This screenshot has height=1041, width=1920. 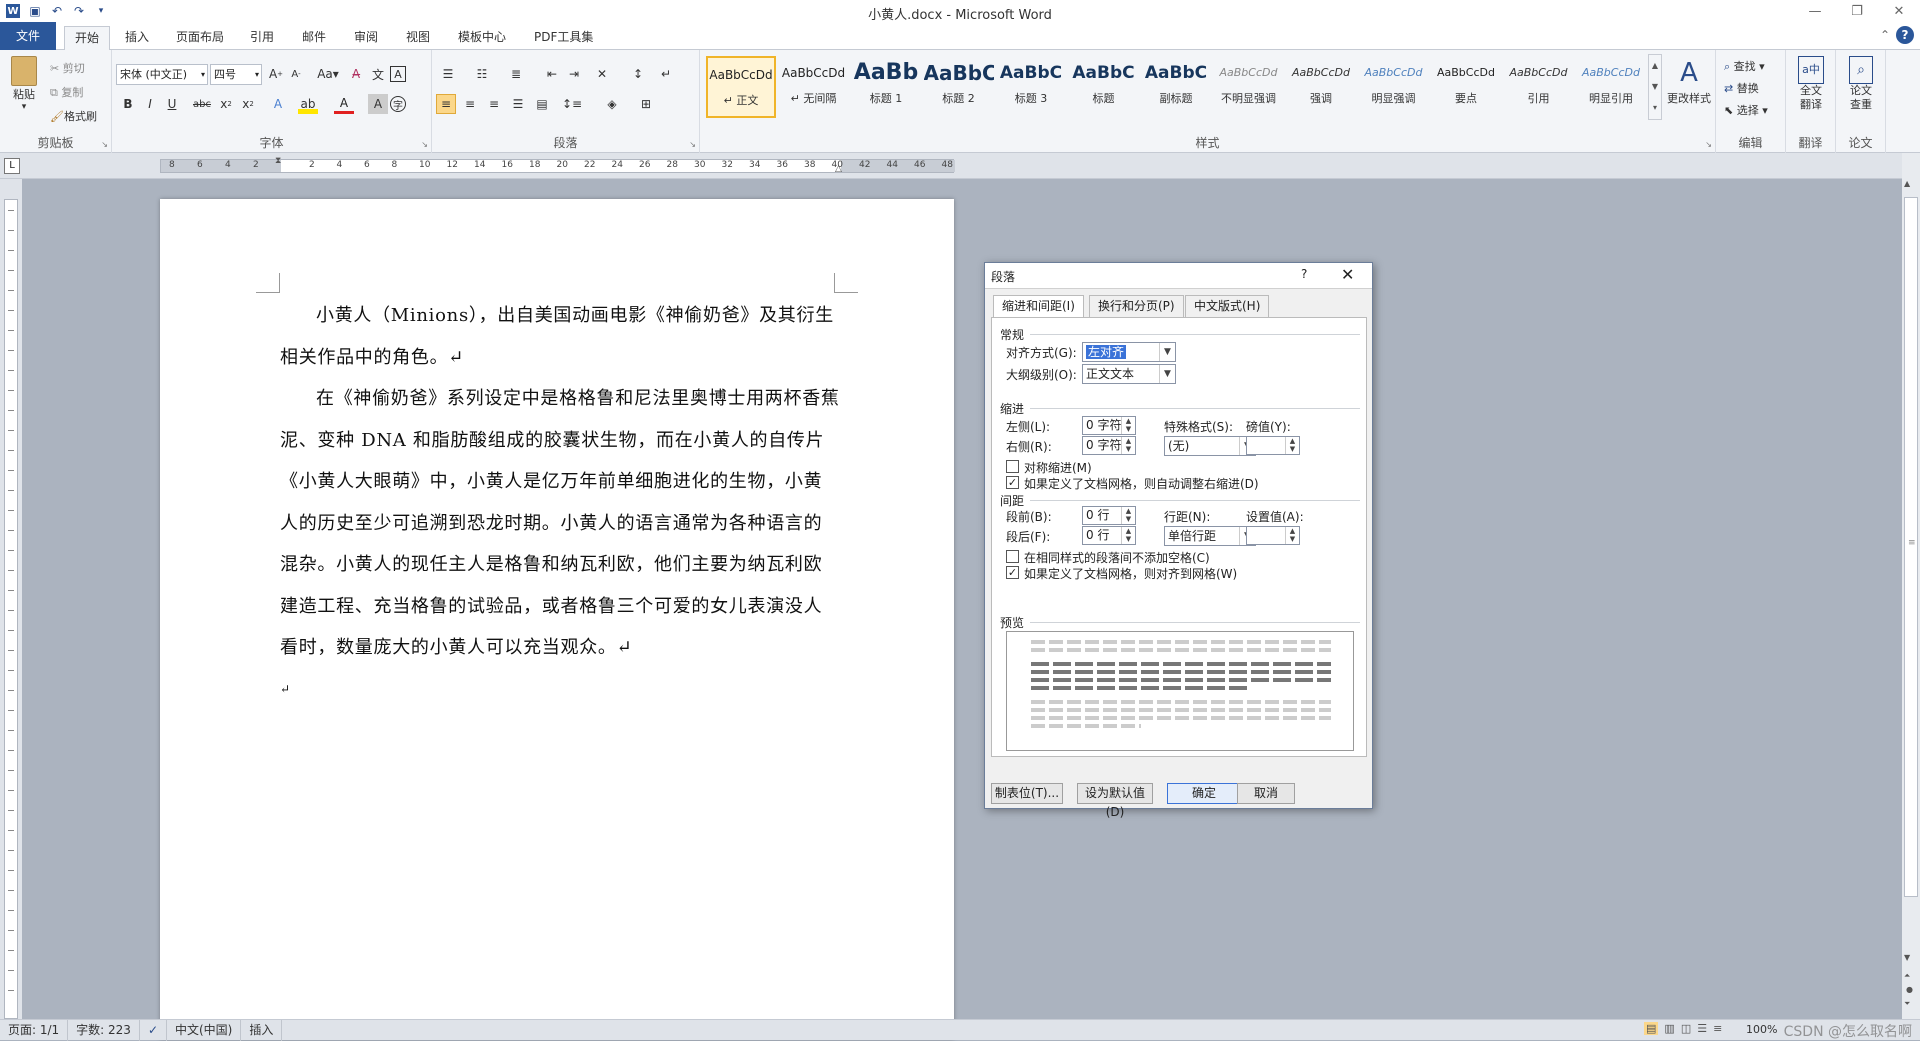 I want to click on show-marks-icon: ↵, so click(x=666, y=74).